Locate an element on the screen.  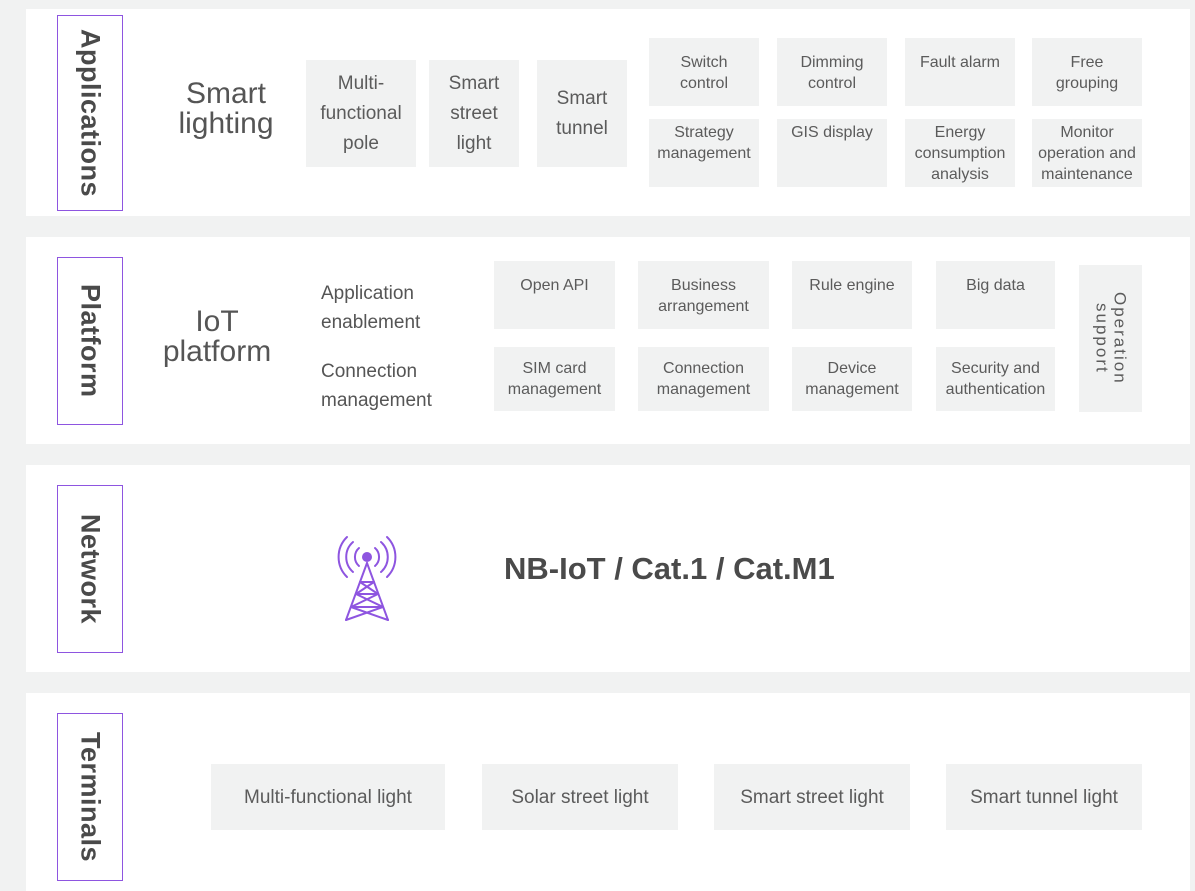
terminal-smart-tunnel-light: Smart tunnel light is located at coordinates (1044, 797).